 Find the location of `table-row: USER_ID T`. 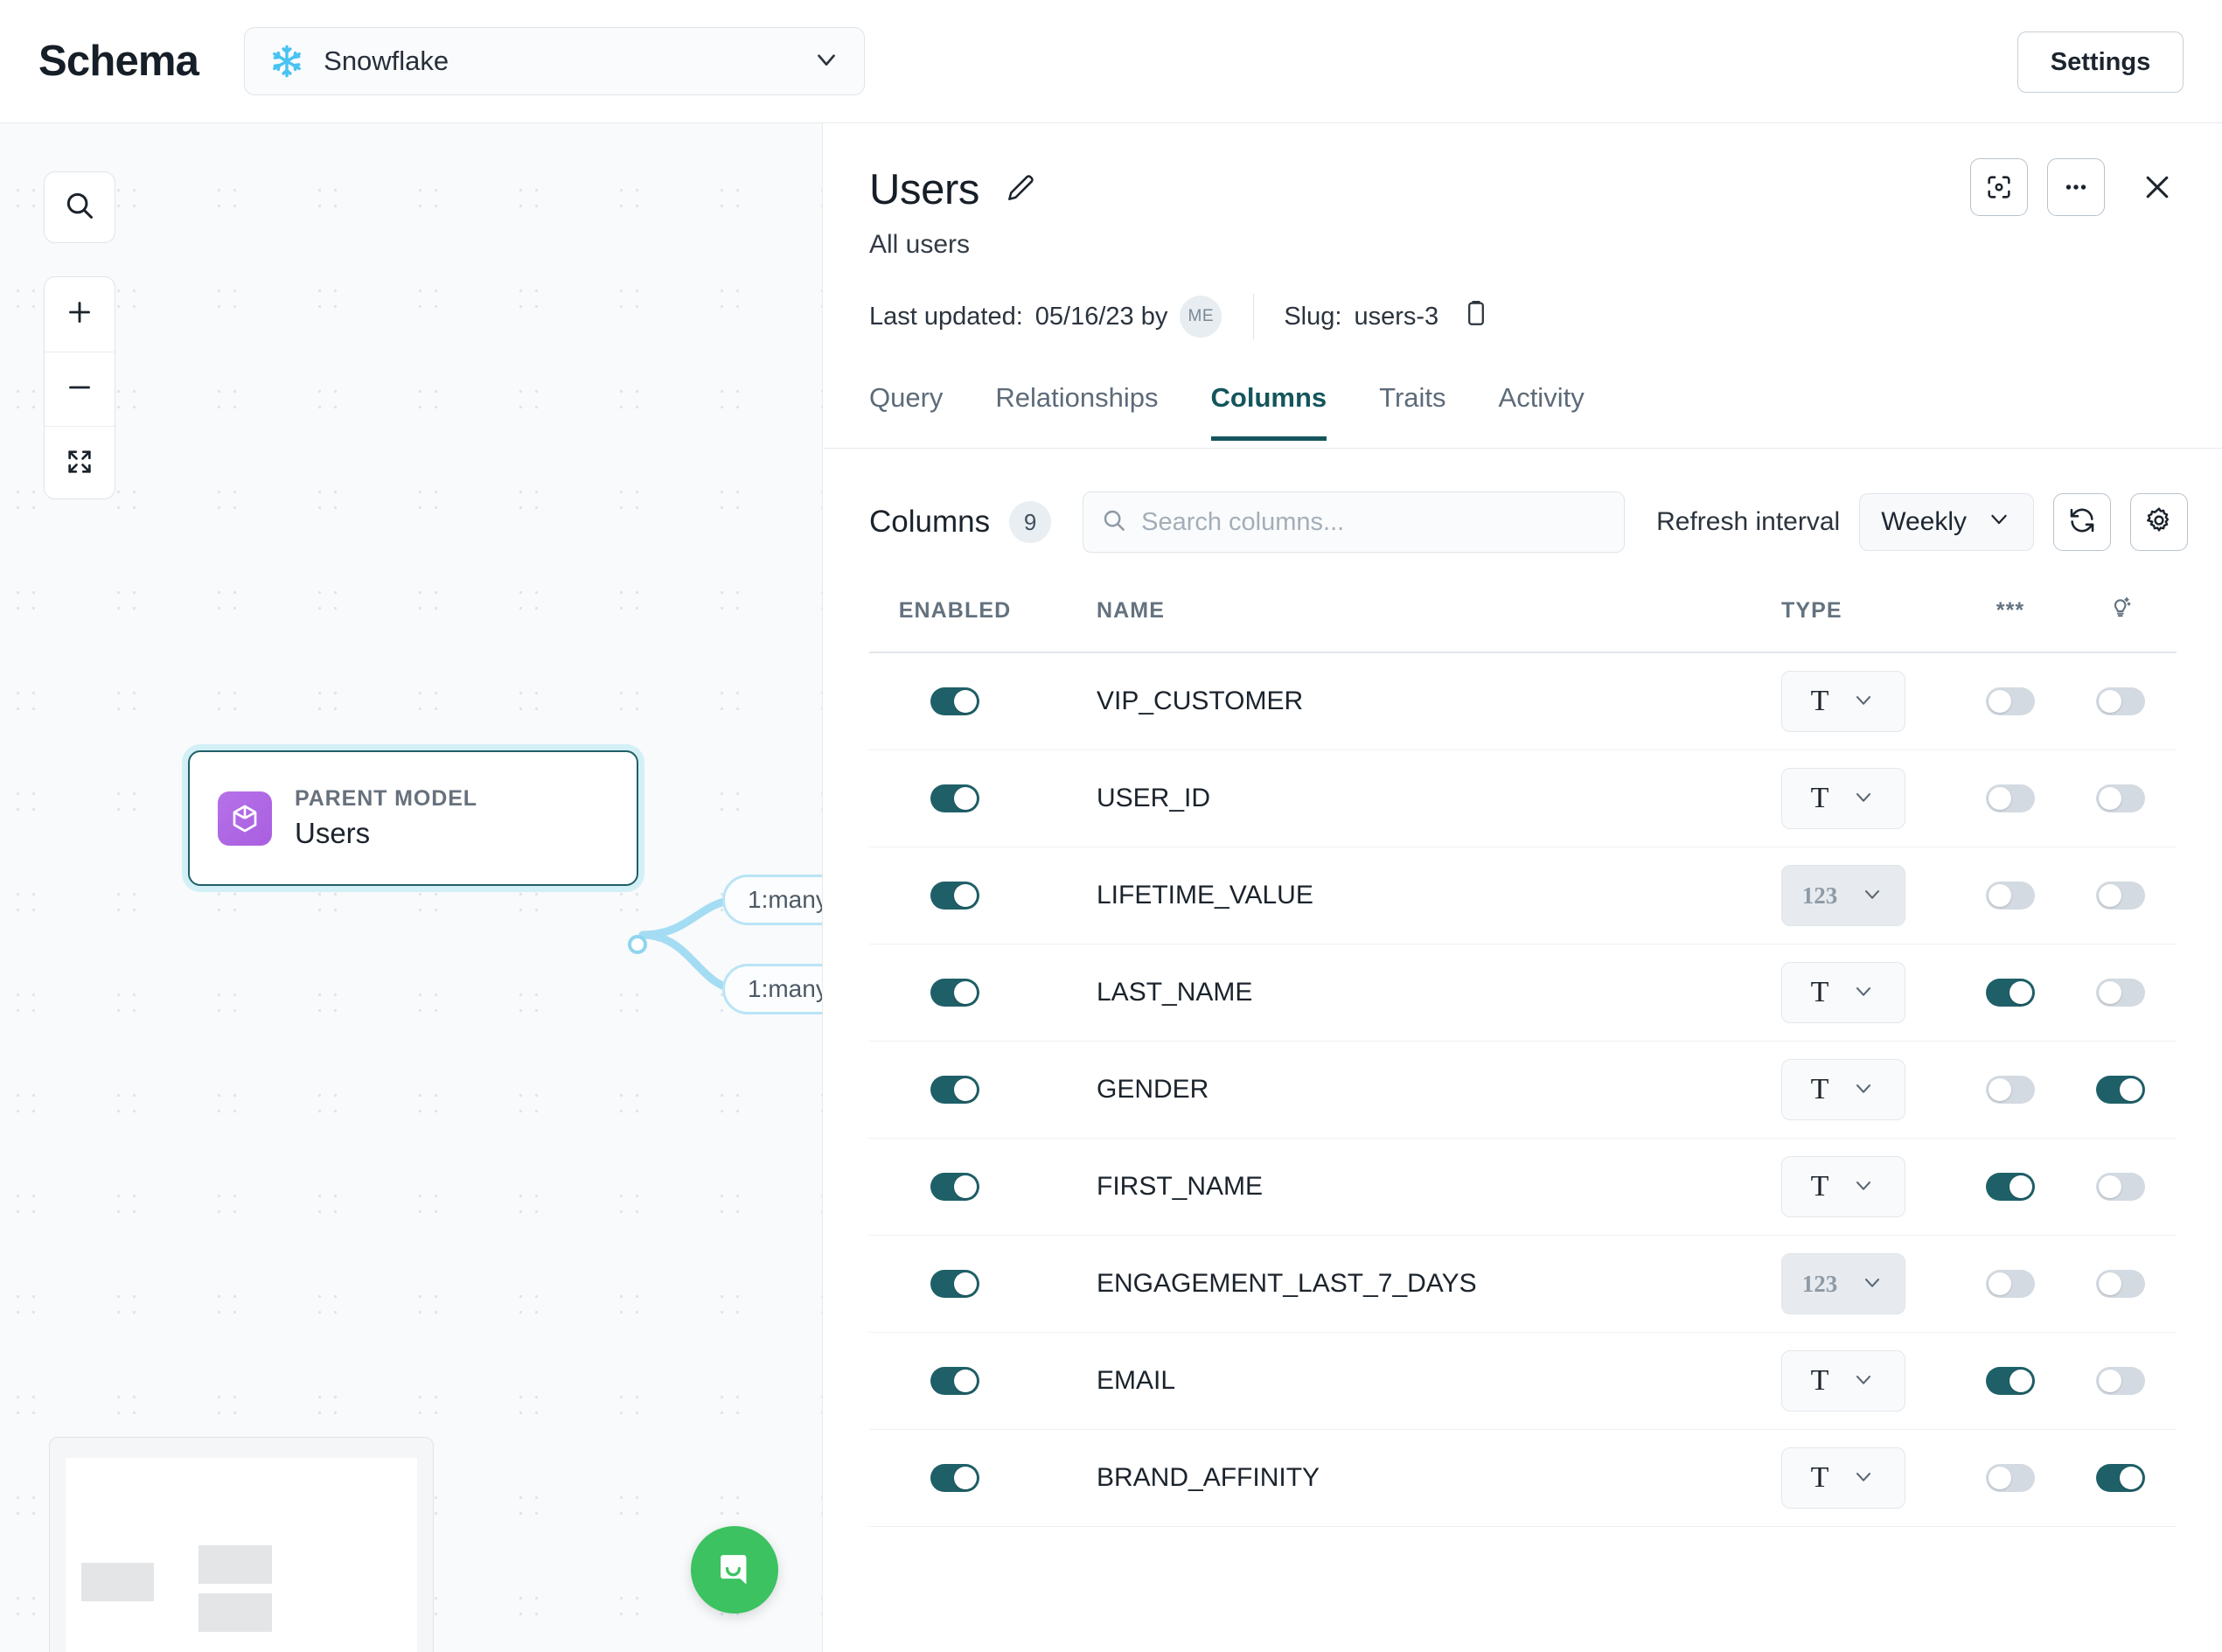

table-row: USER_ID T is located at coordinates (1523, 798).